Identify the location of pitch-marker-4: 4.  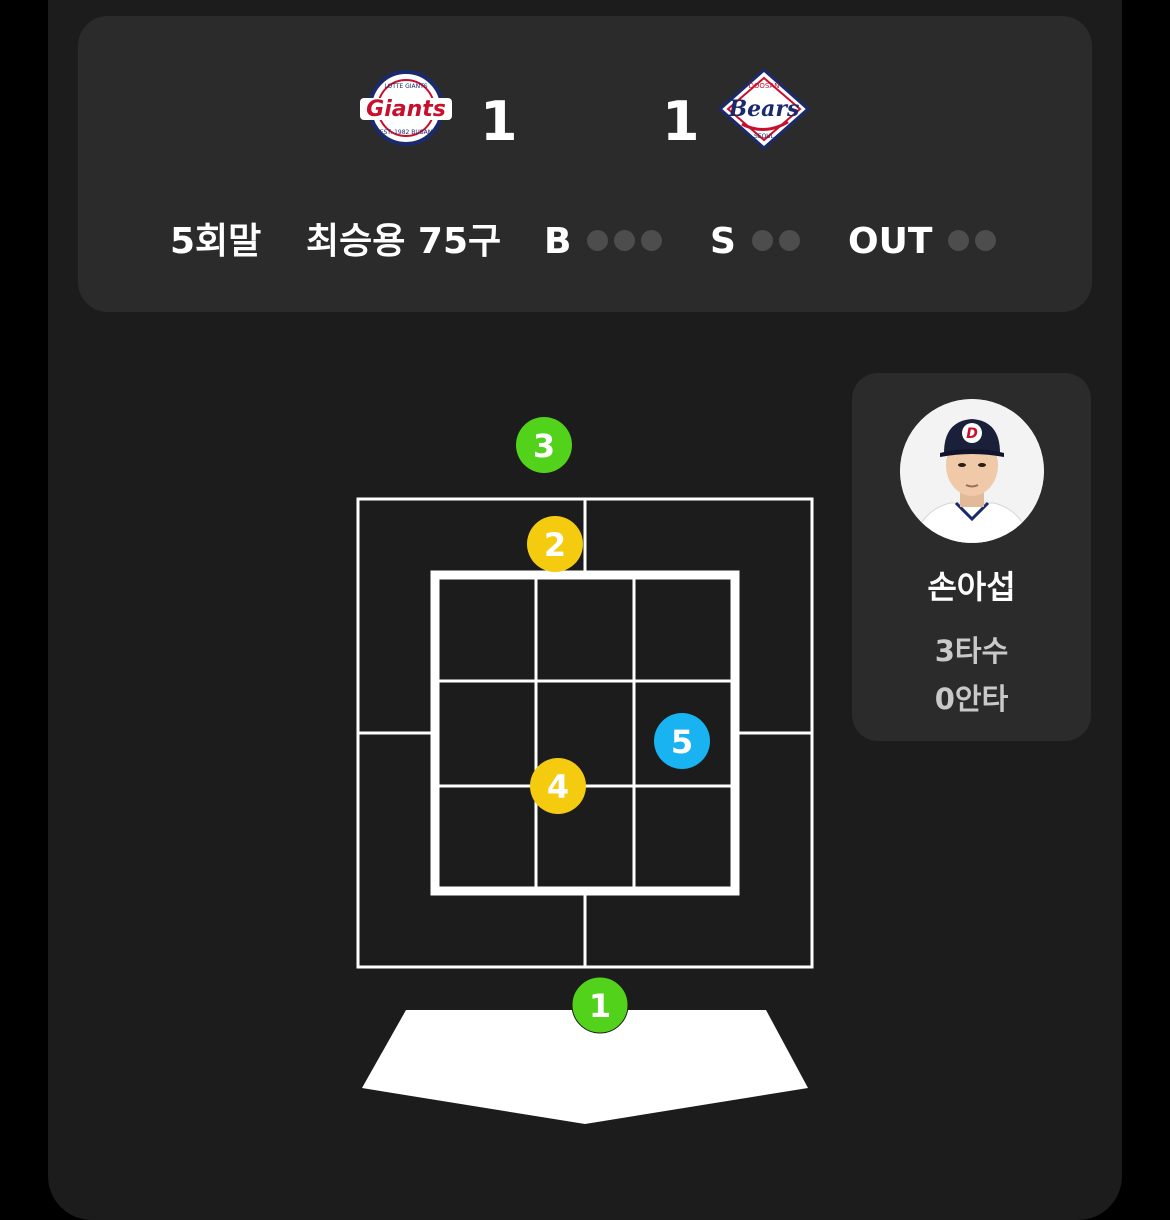
(558, 786).